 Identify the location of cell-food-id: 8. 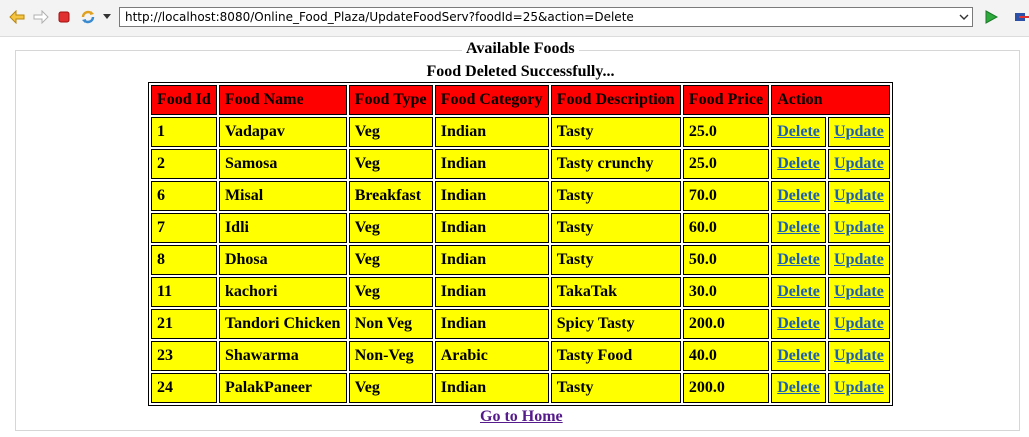
(184, 260).